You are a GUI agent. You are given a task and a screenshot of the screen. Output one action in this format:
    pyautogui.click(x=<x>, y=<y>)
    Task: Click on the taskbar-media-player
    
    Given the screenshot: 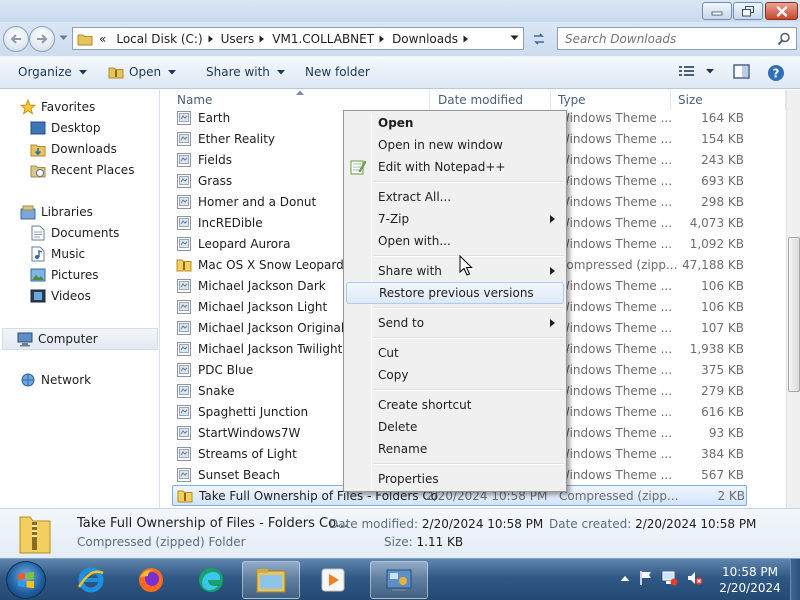 What is the action you would take?
    pyautogui.click(x=333, y=580)
    